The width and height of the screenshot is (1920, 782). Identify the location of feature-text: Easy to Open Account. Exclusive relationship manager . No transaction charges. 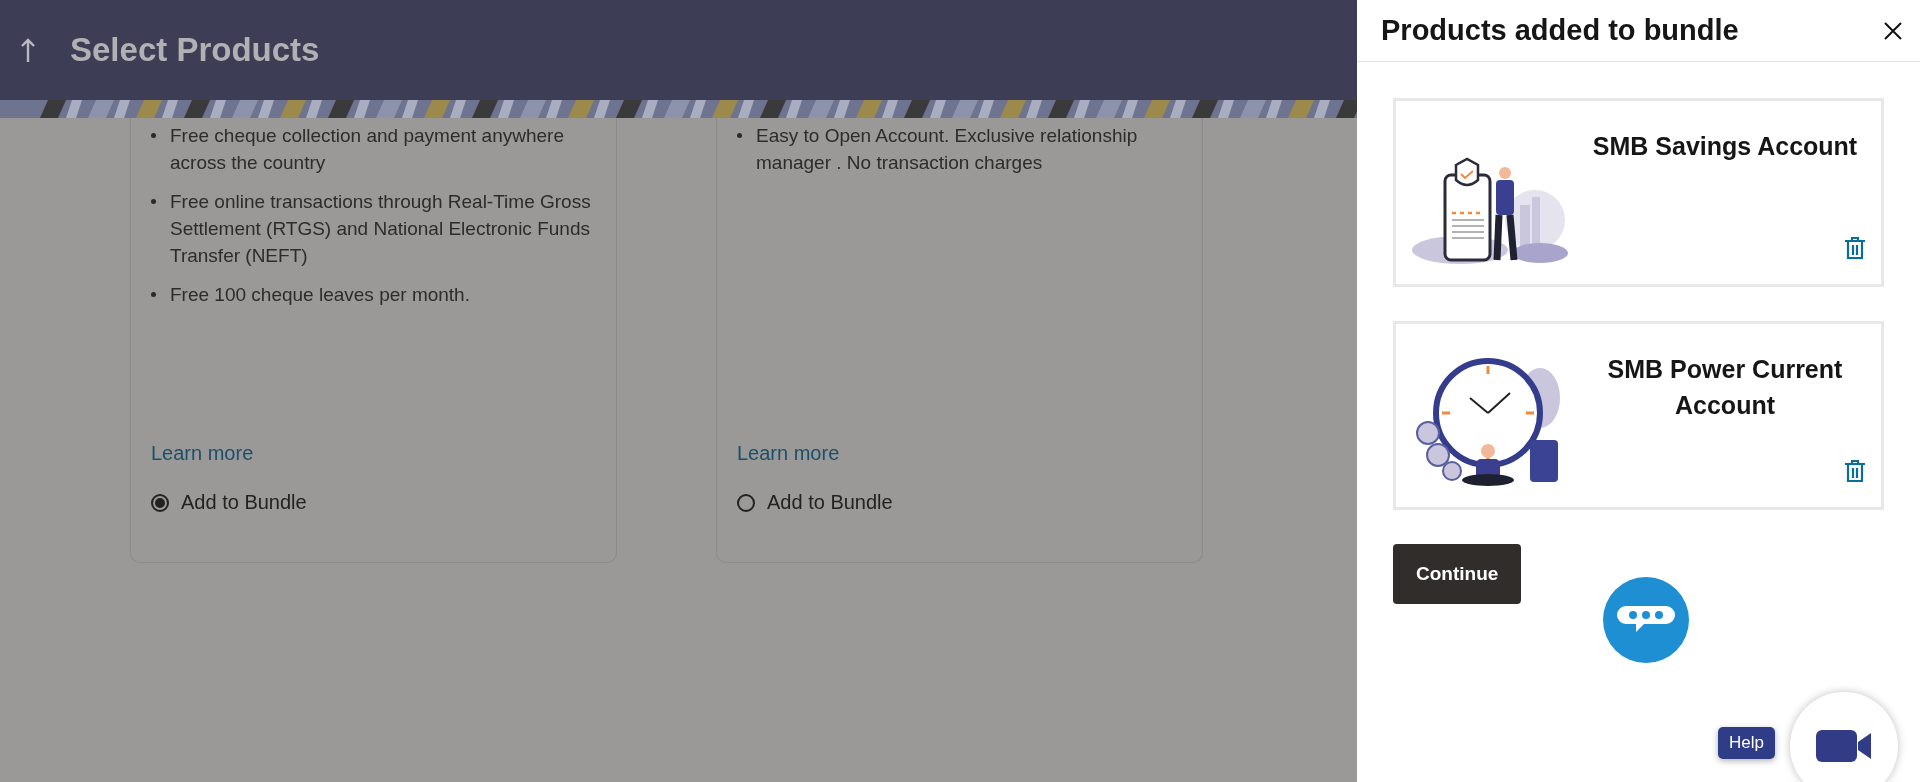
(947, 149).